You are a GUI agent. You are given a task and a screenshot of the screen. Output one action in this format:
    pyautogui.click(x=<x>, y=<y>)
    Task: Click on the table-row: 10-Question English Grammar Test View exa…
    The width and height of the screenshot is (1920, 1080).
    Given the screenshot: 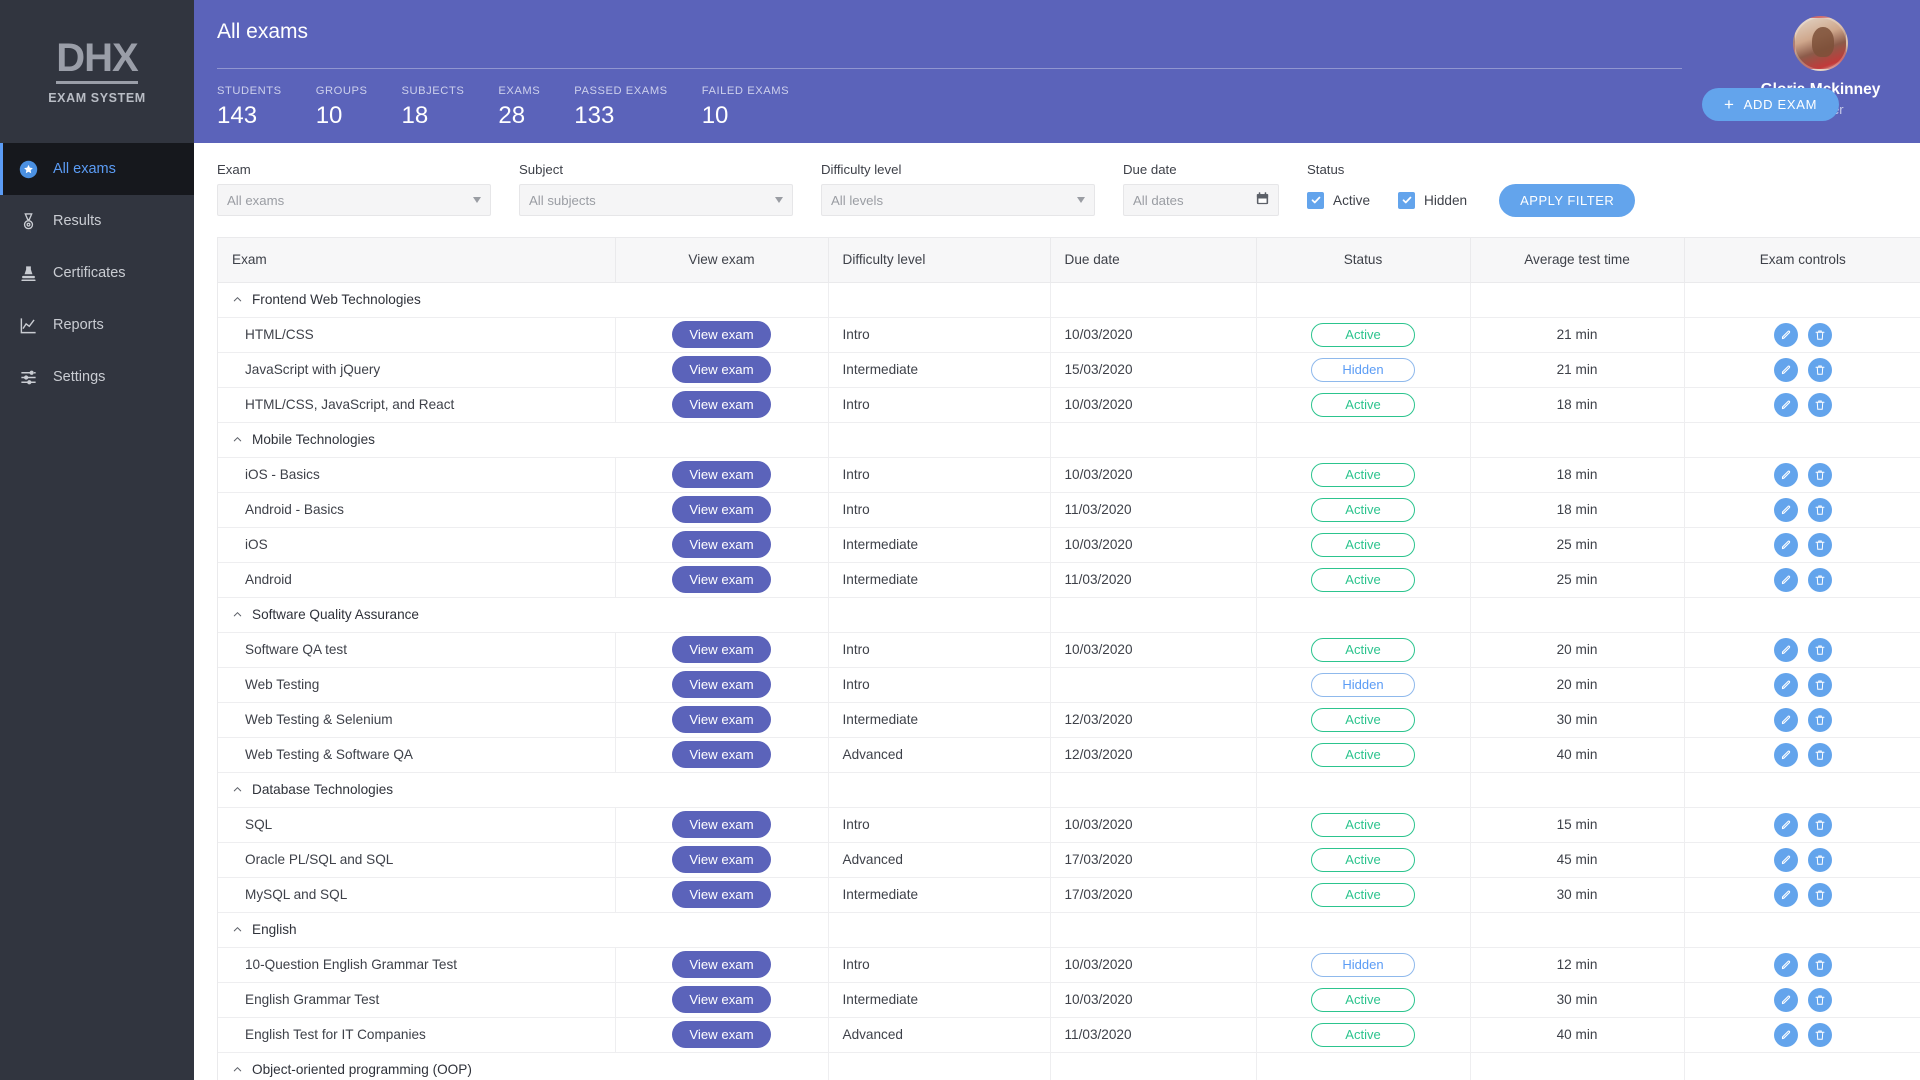 What is the action you would take?
    pyautogui.click(x=1069, y=965)
    